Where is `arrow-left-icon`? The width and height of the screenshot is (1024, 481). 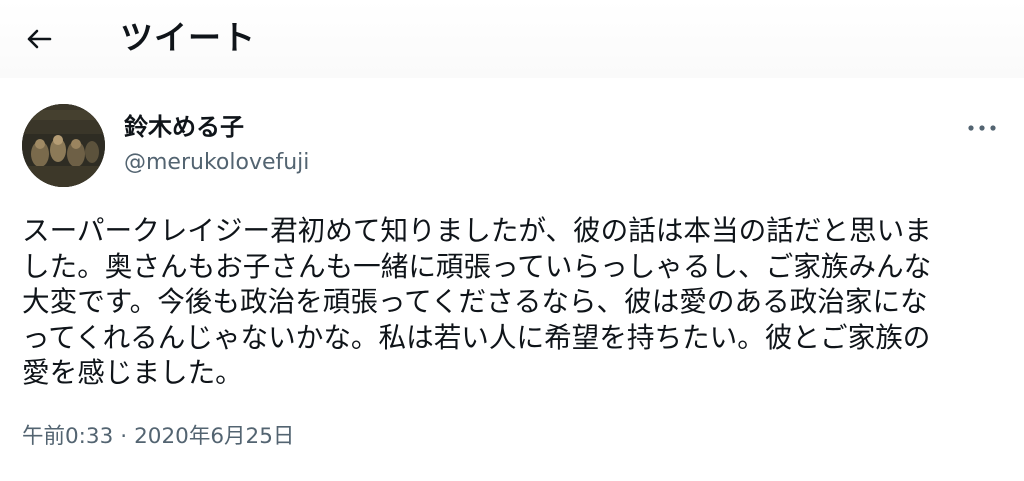
arrow-left-icon is located at coordinates (39, 39).